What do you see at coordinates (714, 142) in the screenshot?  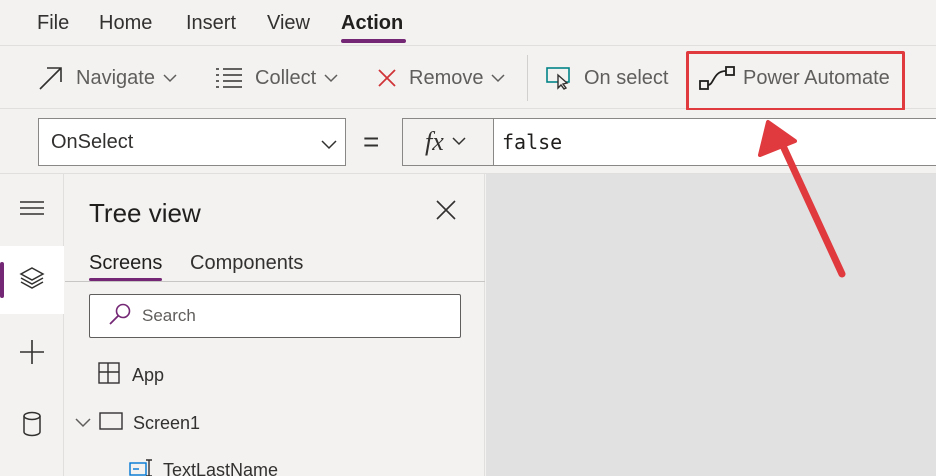 I see `formula-input: false` at bounding box center [714, 142].